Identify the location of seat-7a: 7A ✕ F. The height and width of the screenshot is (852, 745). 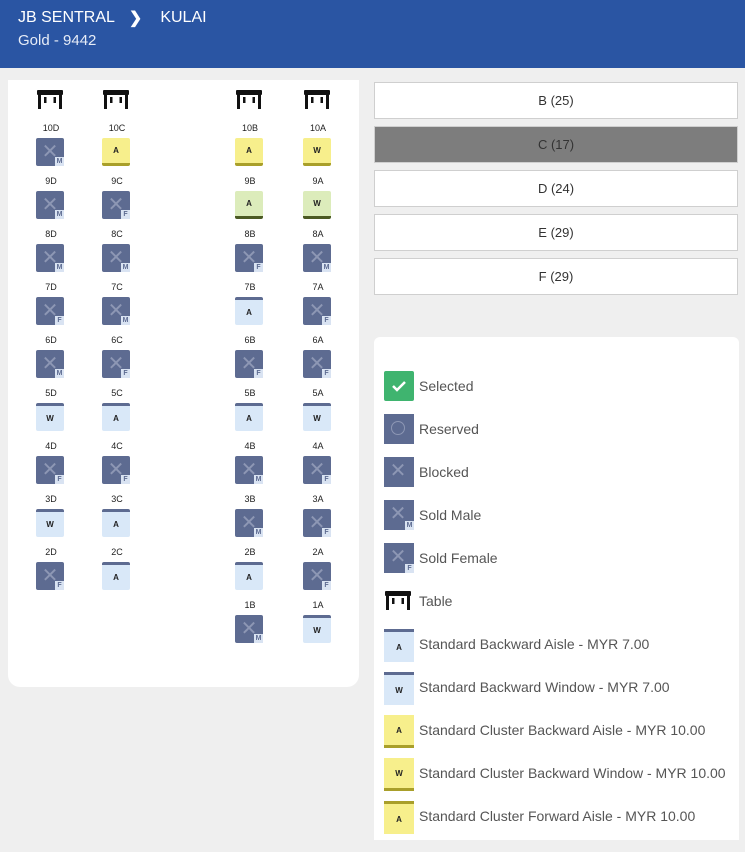
(318, 306).